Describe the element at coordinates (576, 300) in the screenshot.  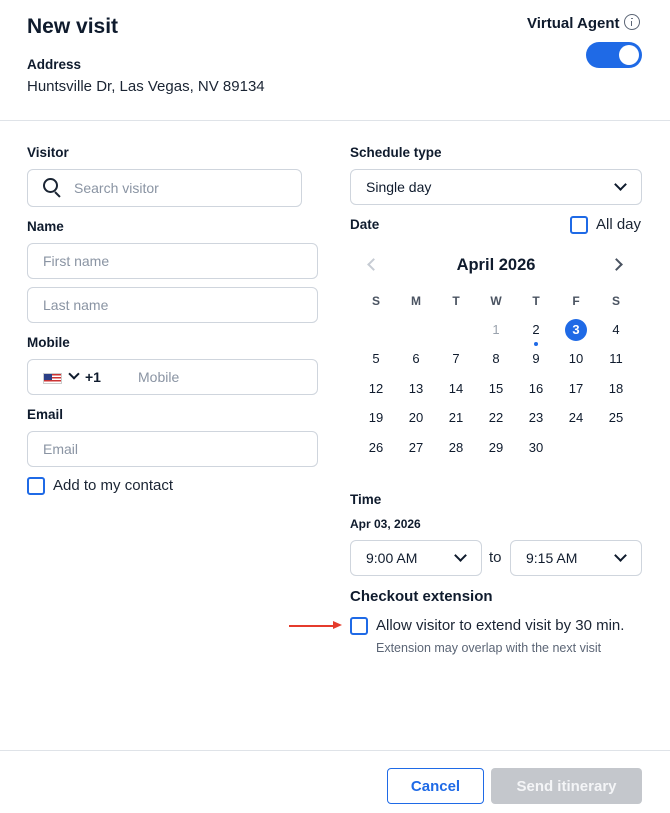
I see `calendar-weekday: F` at that location.